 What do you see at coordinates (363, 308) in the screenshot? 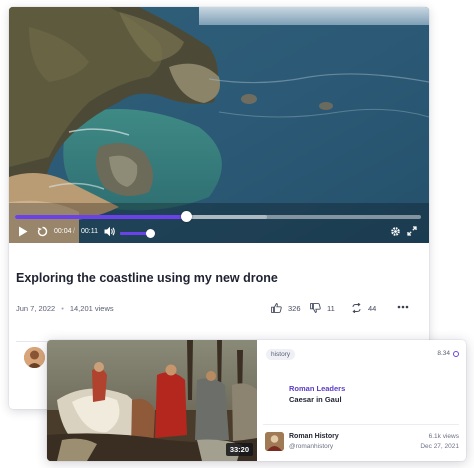
I see `share-button: 44` at bounding box center [363, 308].